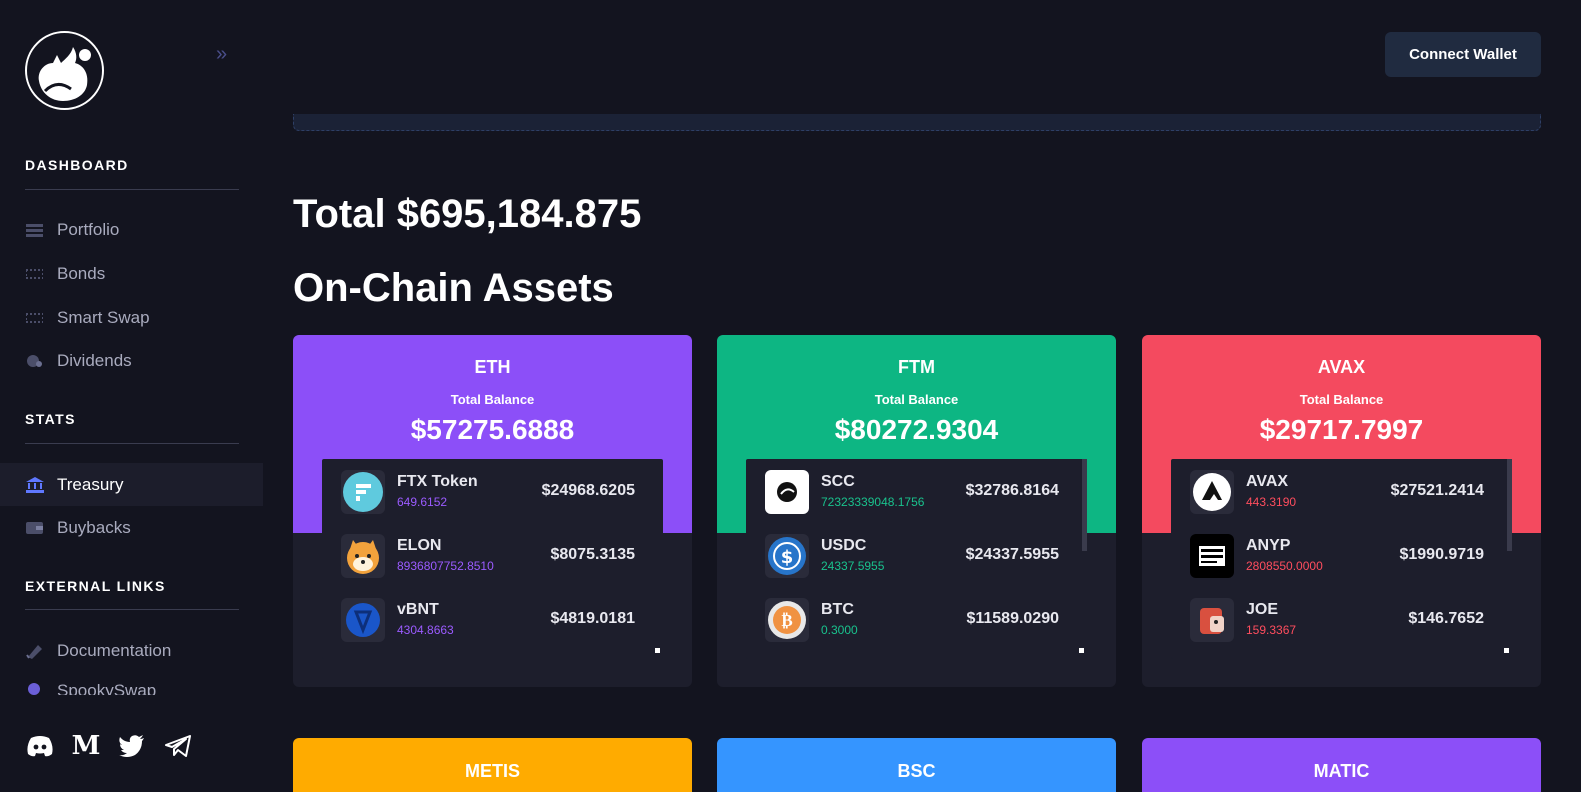 This screenshot has height=792, width=1581. Describe the element at coordinates (1012, 618) in the screenshot. I see `token-usd-value: $11589.0290` at that location.